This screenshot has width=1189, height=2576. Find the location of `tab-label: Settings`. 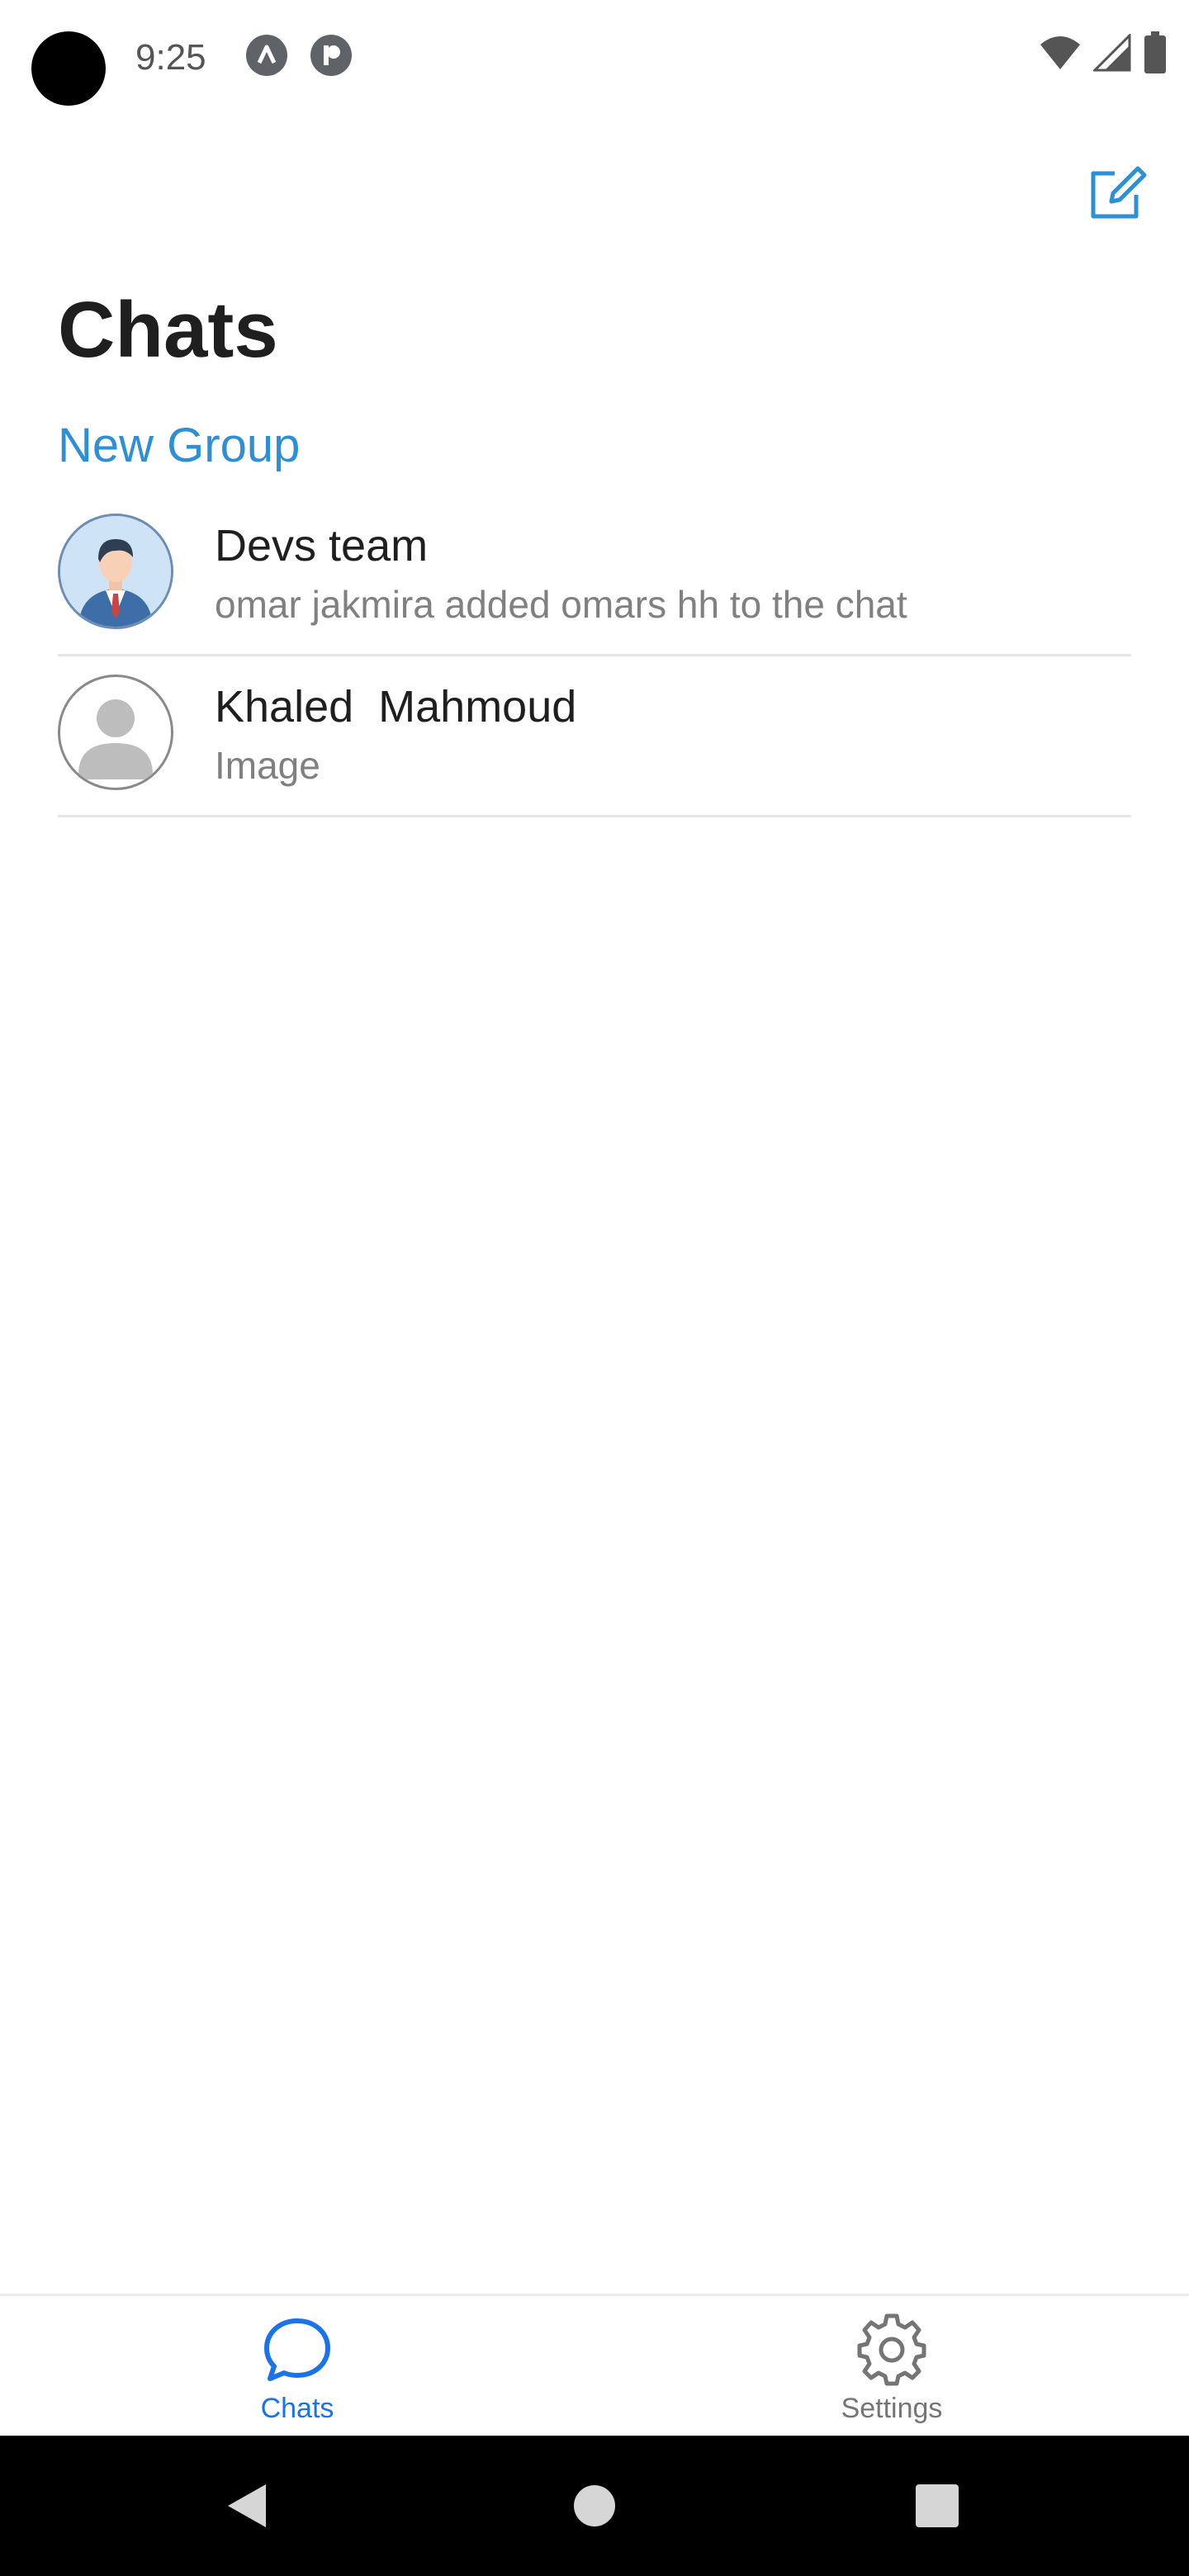

tab-label: Settings is located at coordinates (892, 2408).